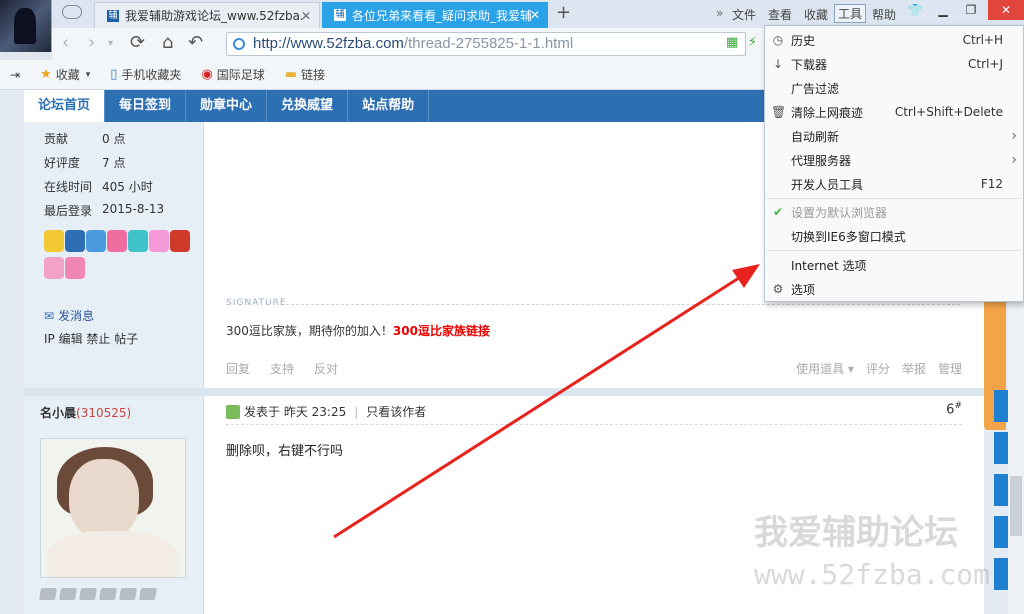 The image size is (1024, 614). I want to click on use-item-button: 使用道具 ▾, so click(825, 368).